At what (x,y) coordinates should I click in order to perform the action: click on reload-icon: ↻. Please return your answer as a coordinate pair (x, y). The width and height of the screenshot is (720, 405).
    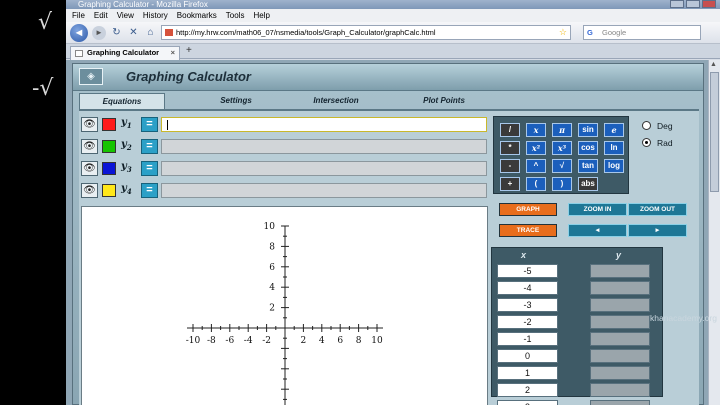
    Looking at the image, I should click on (116, 32).